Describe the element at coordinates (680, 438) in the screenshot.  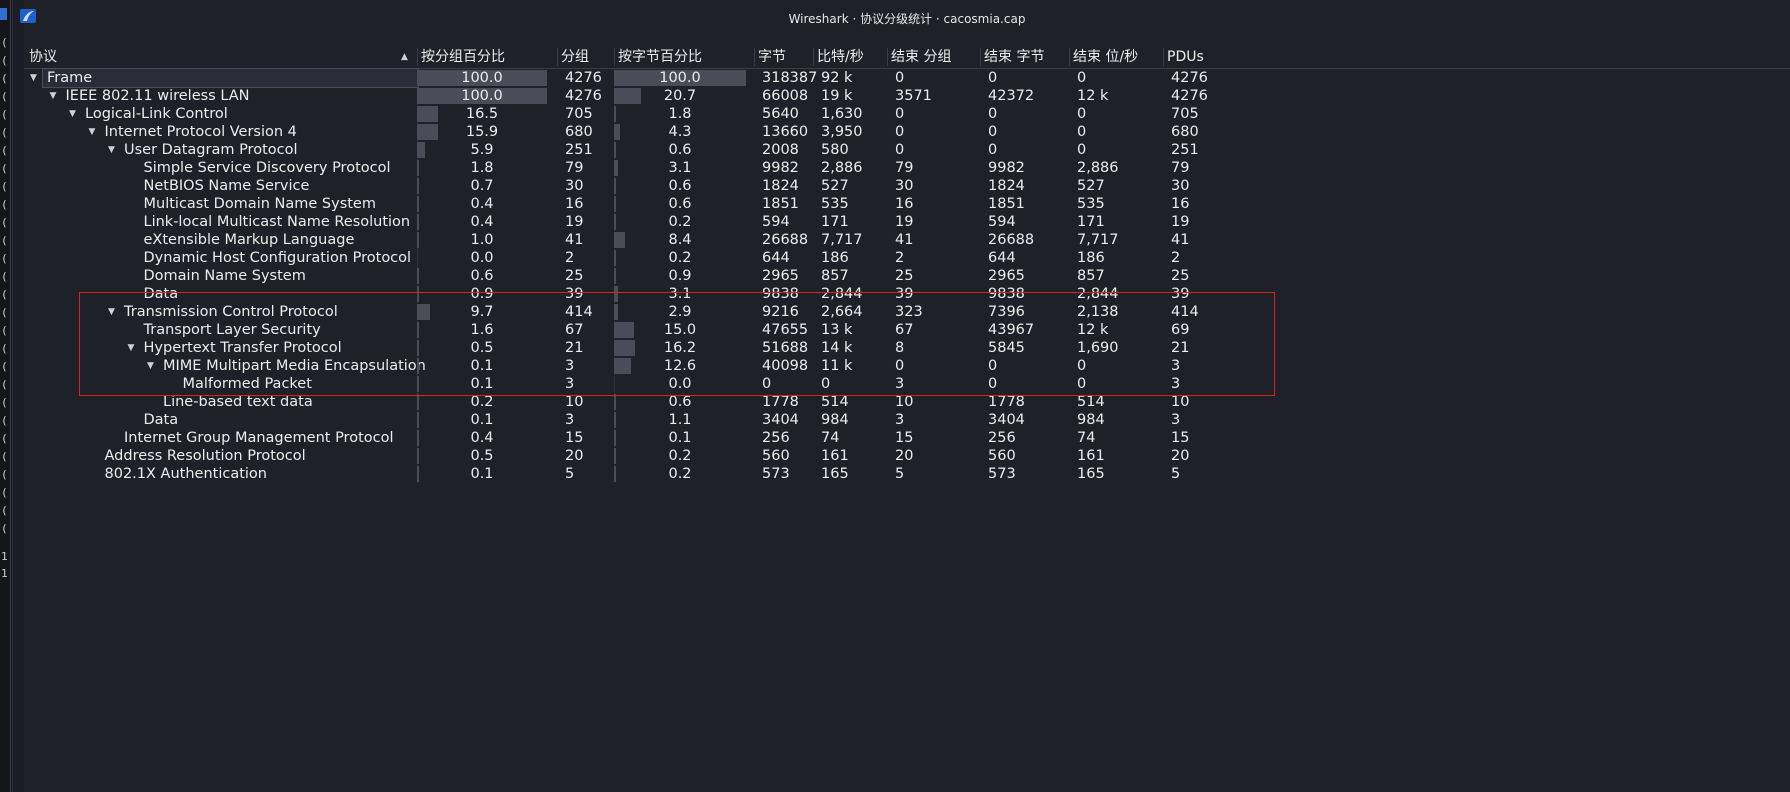
I see `cell-byte-pct: 0.1` at that location.